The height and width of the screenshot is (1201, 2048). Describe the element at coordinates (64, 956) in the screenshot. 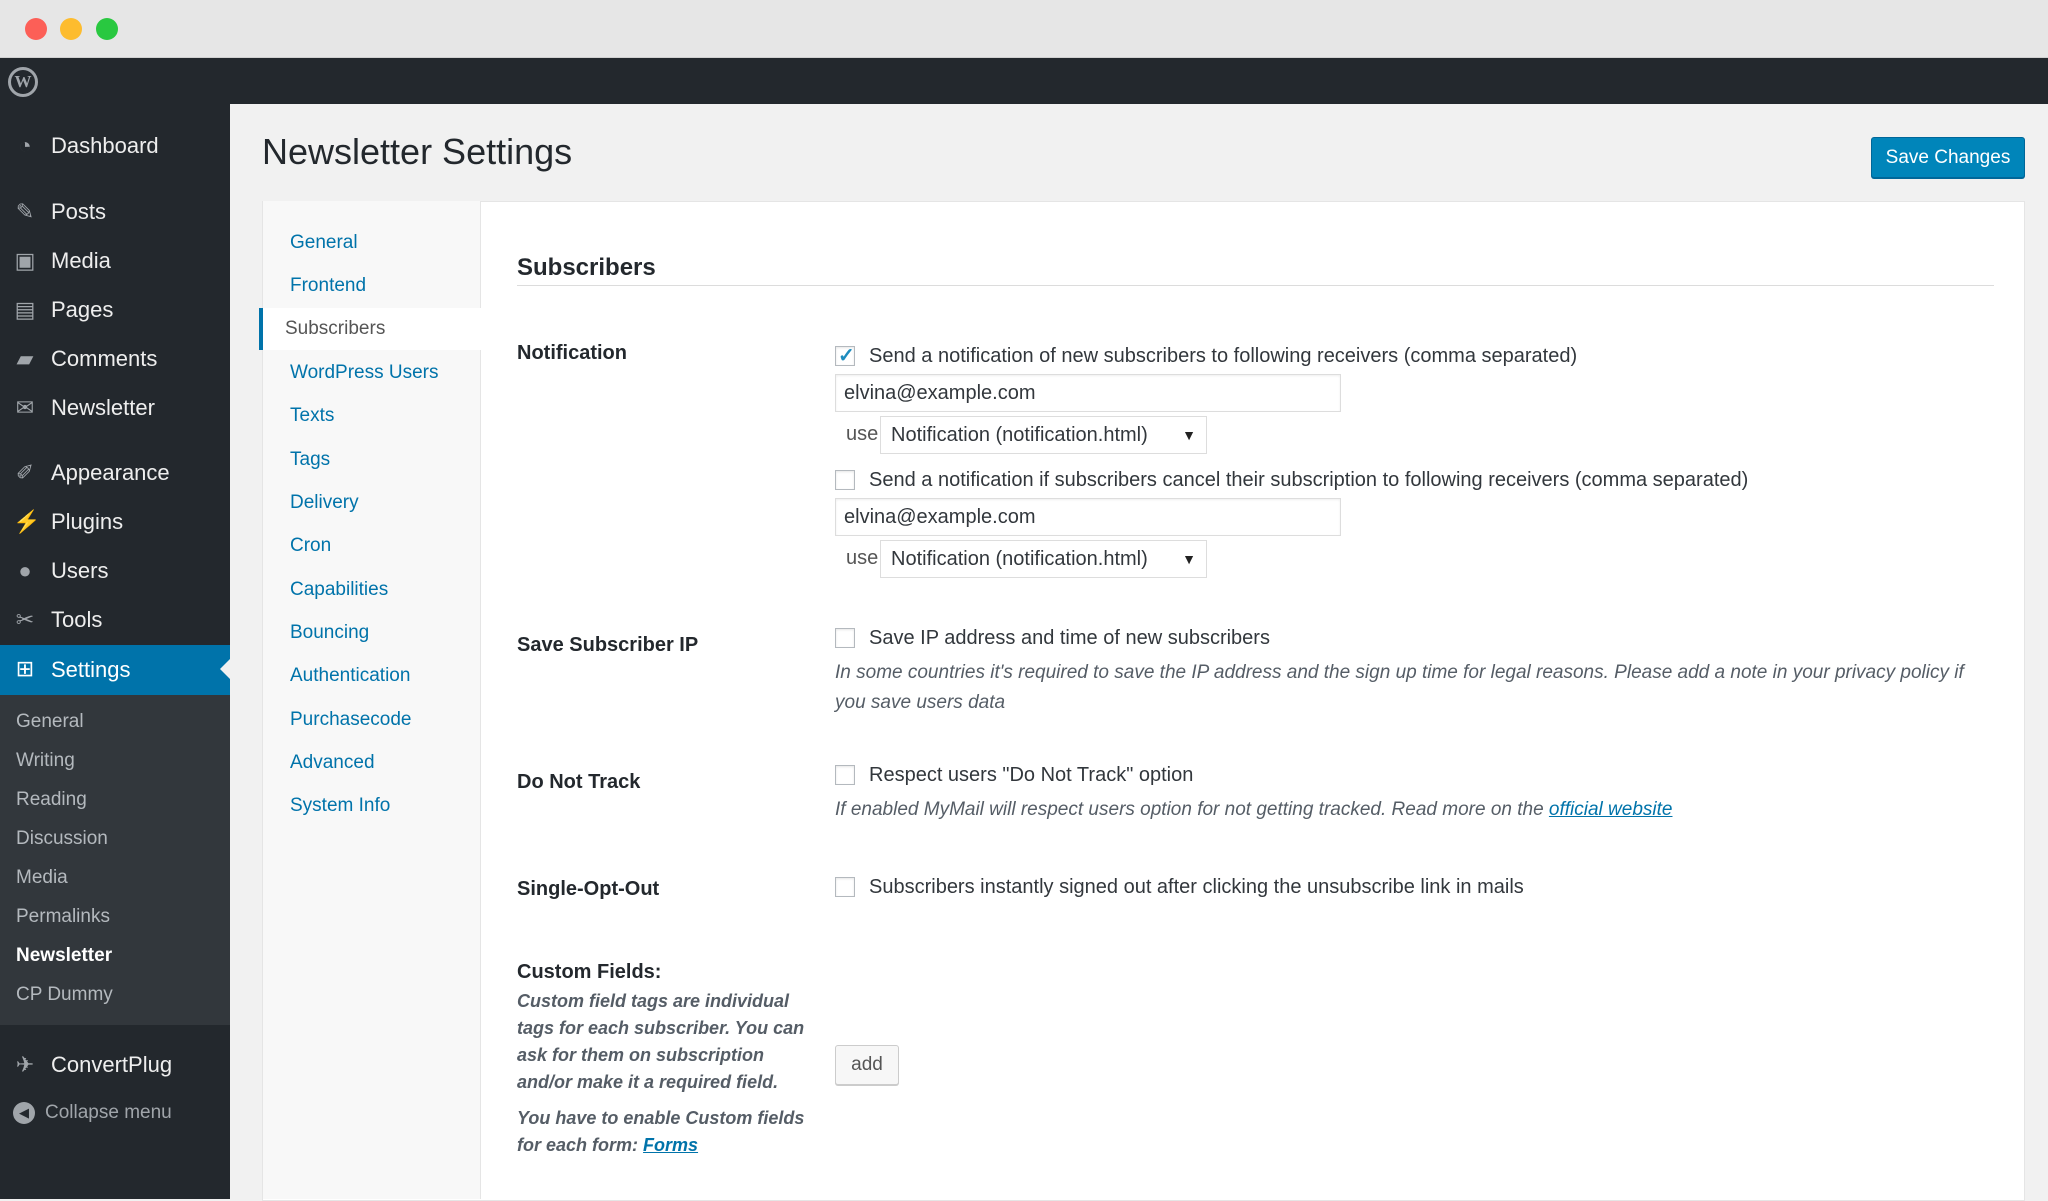

I see `submenu-item-newsletter: Newsletter` at that location.